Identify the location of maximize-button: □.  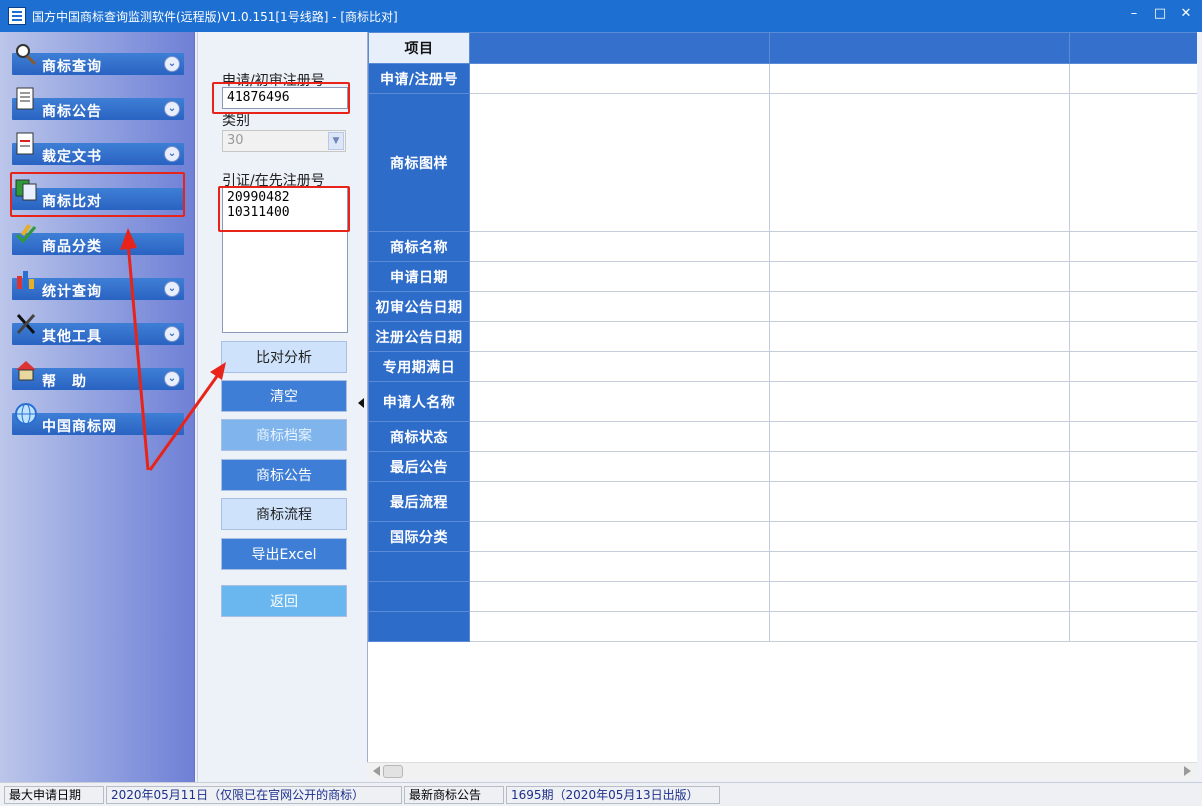
(1160, 14).